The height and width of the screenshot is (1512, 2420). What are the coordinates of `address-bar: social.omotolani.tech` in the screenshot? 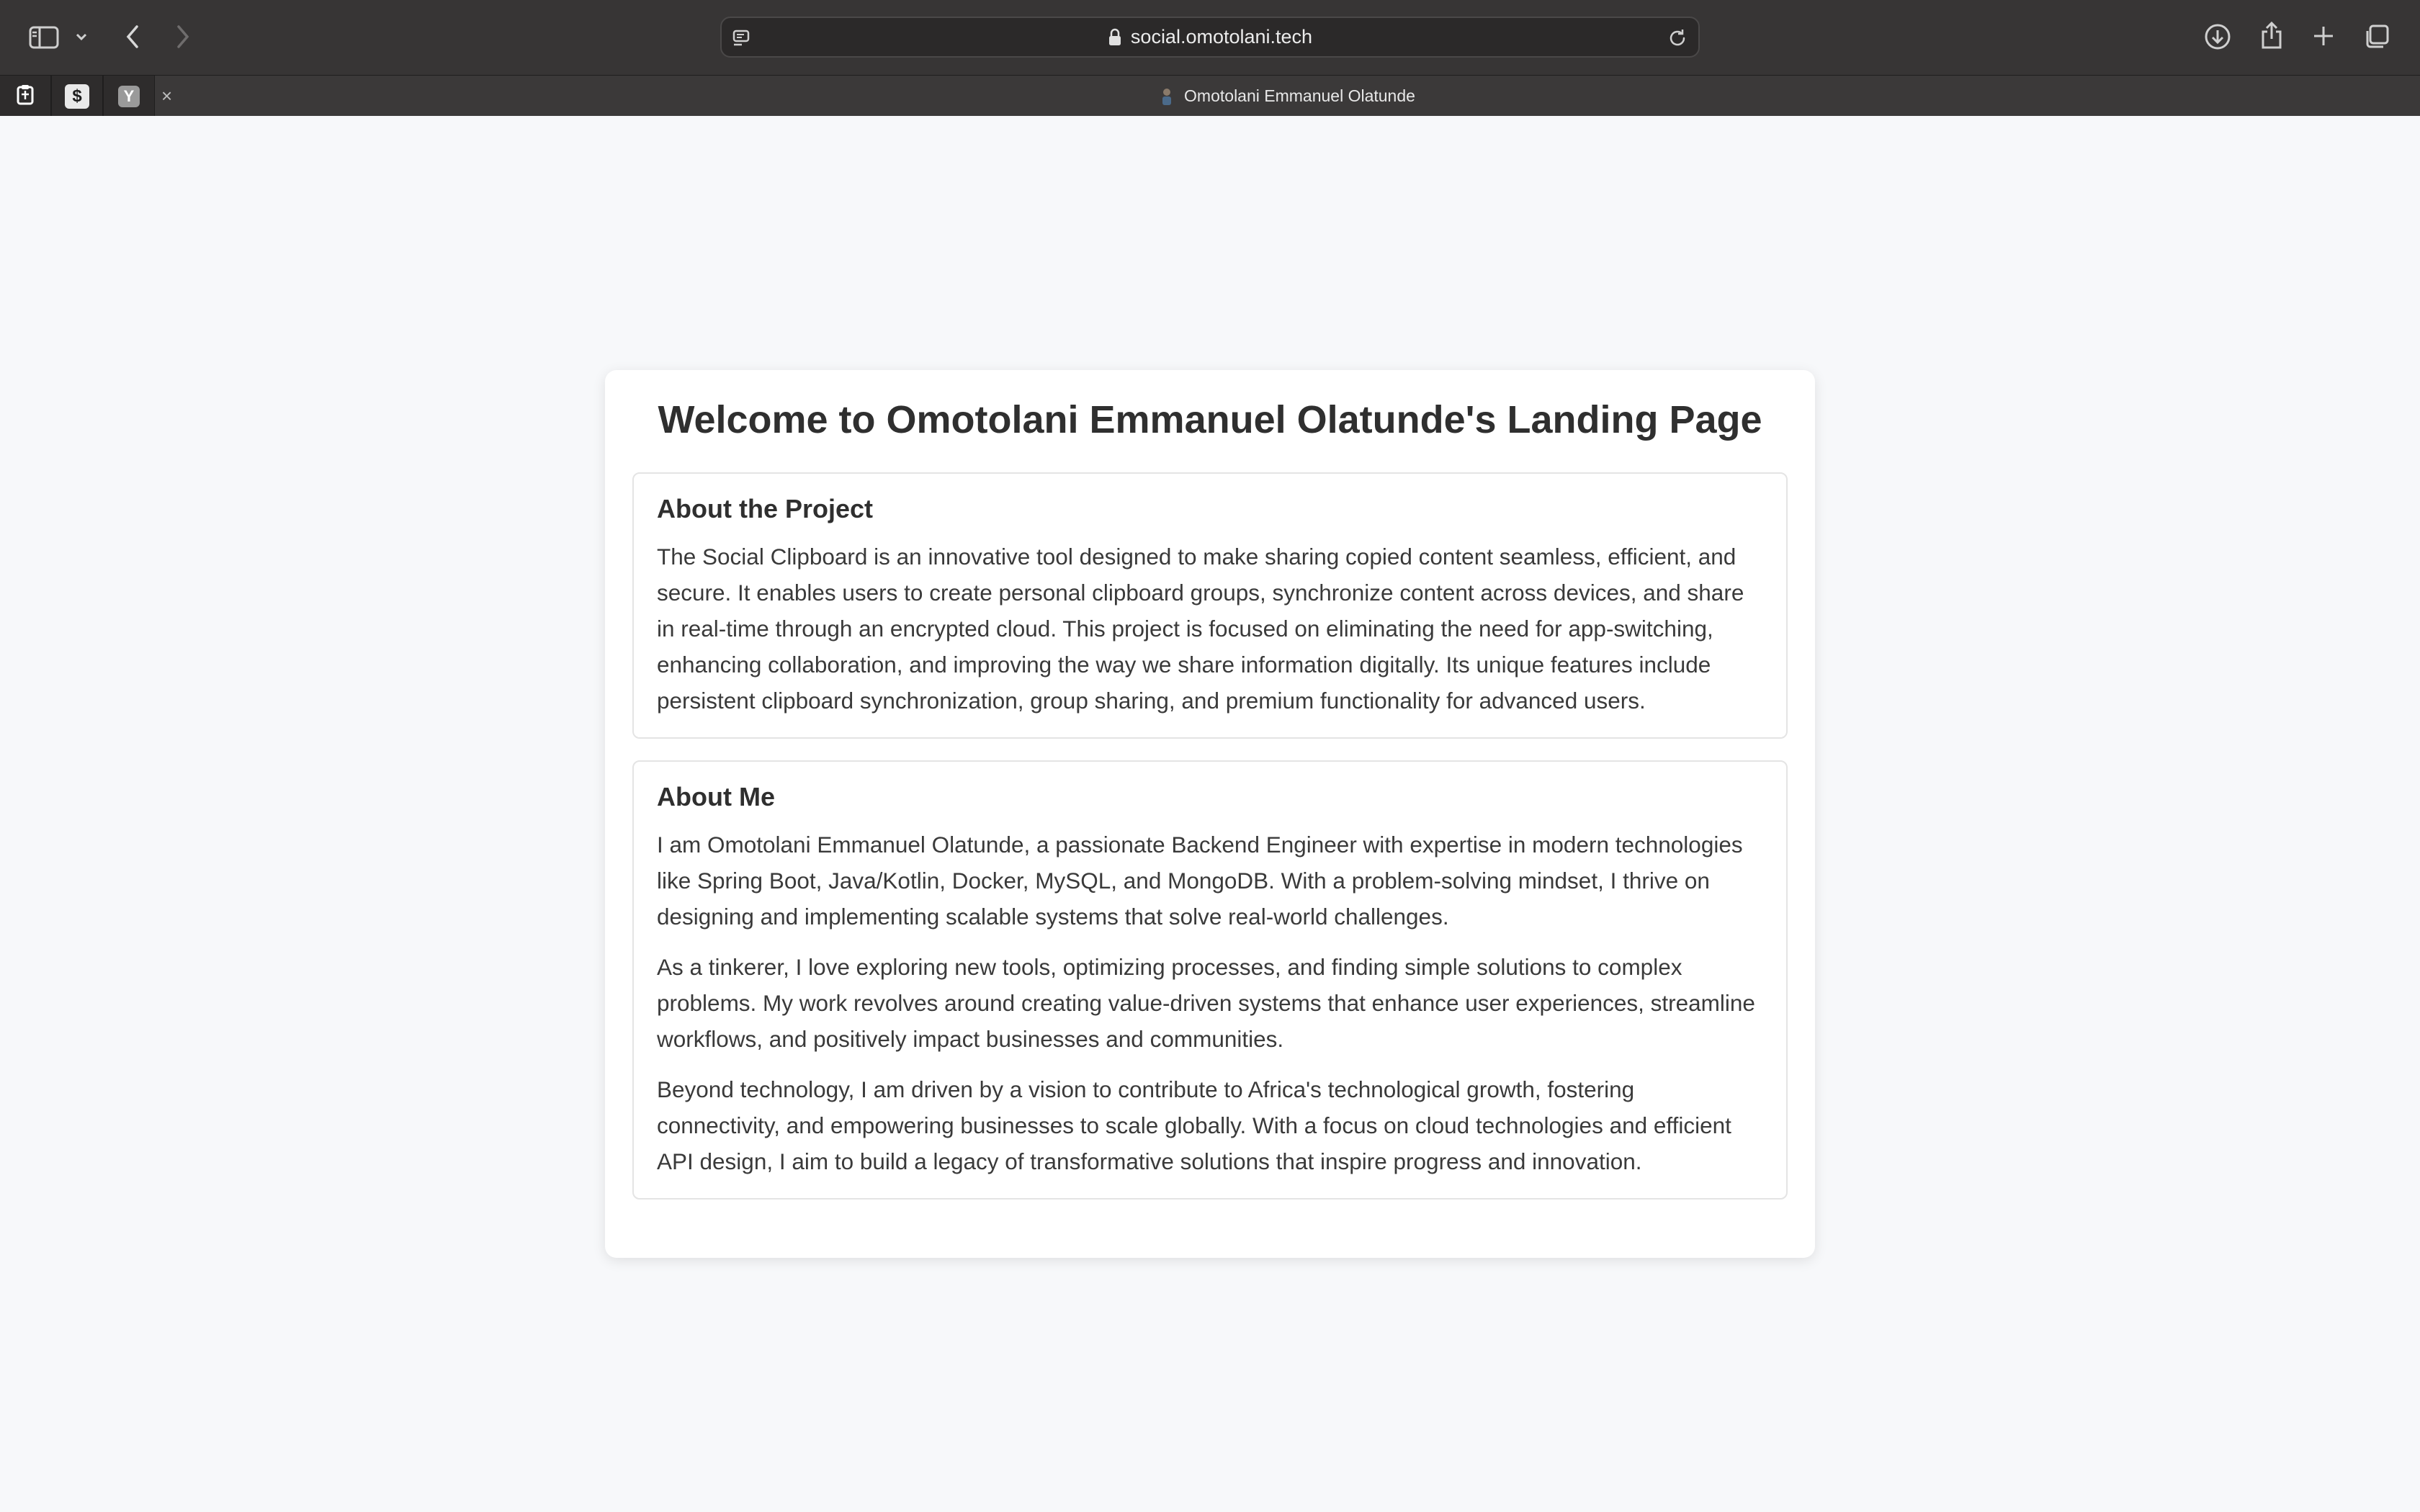 It's located at (1210, 37).